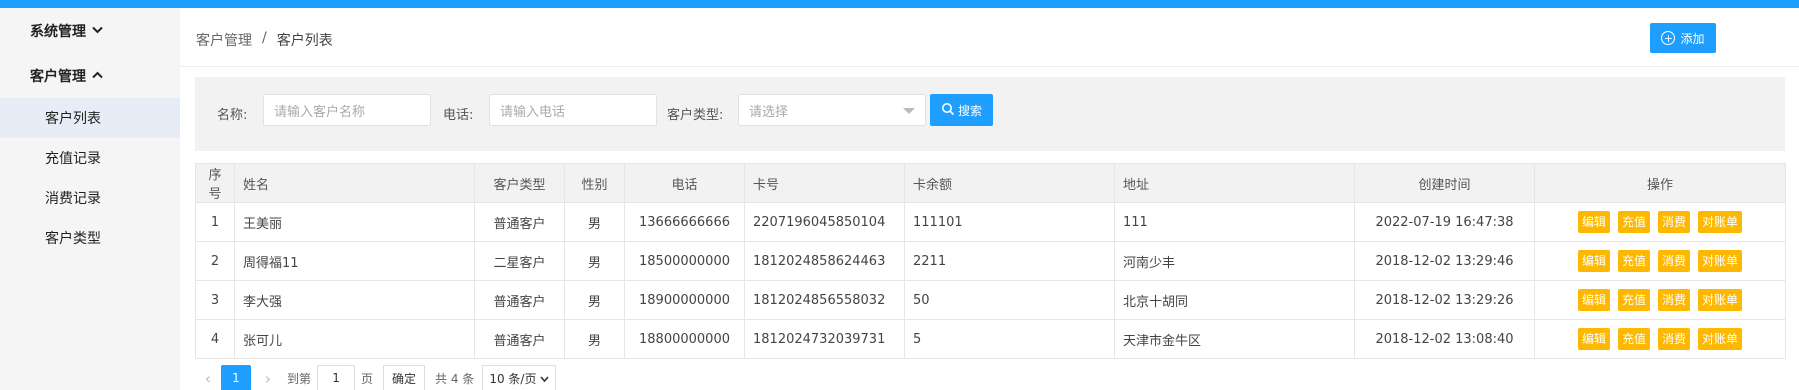 The height and width of the screenshot is (390, 1799). I want to click on confirm-button: 确定, so click(404, 377).